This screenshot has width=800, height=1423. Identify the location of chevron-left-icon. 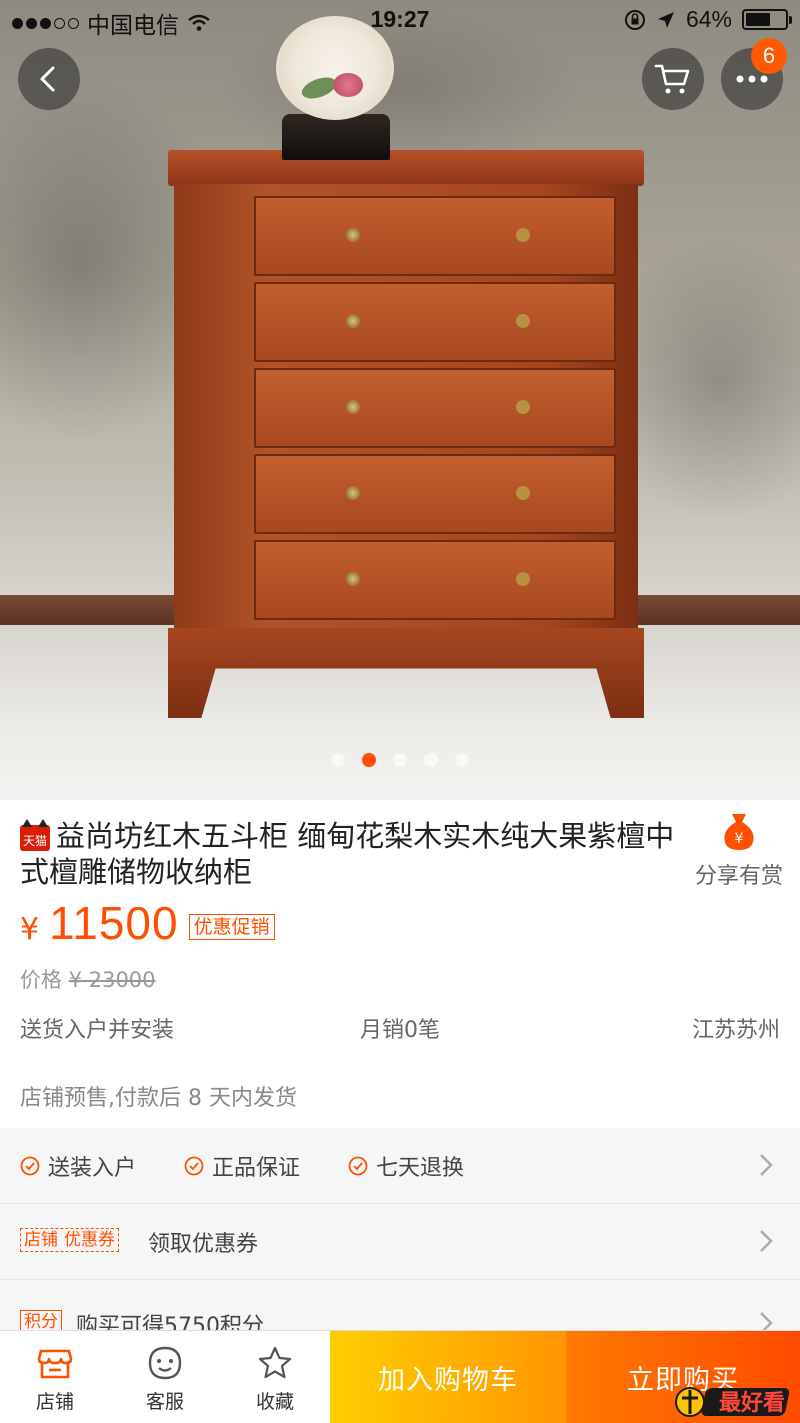
(47, 79).